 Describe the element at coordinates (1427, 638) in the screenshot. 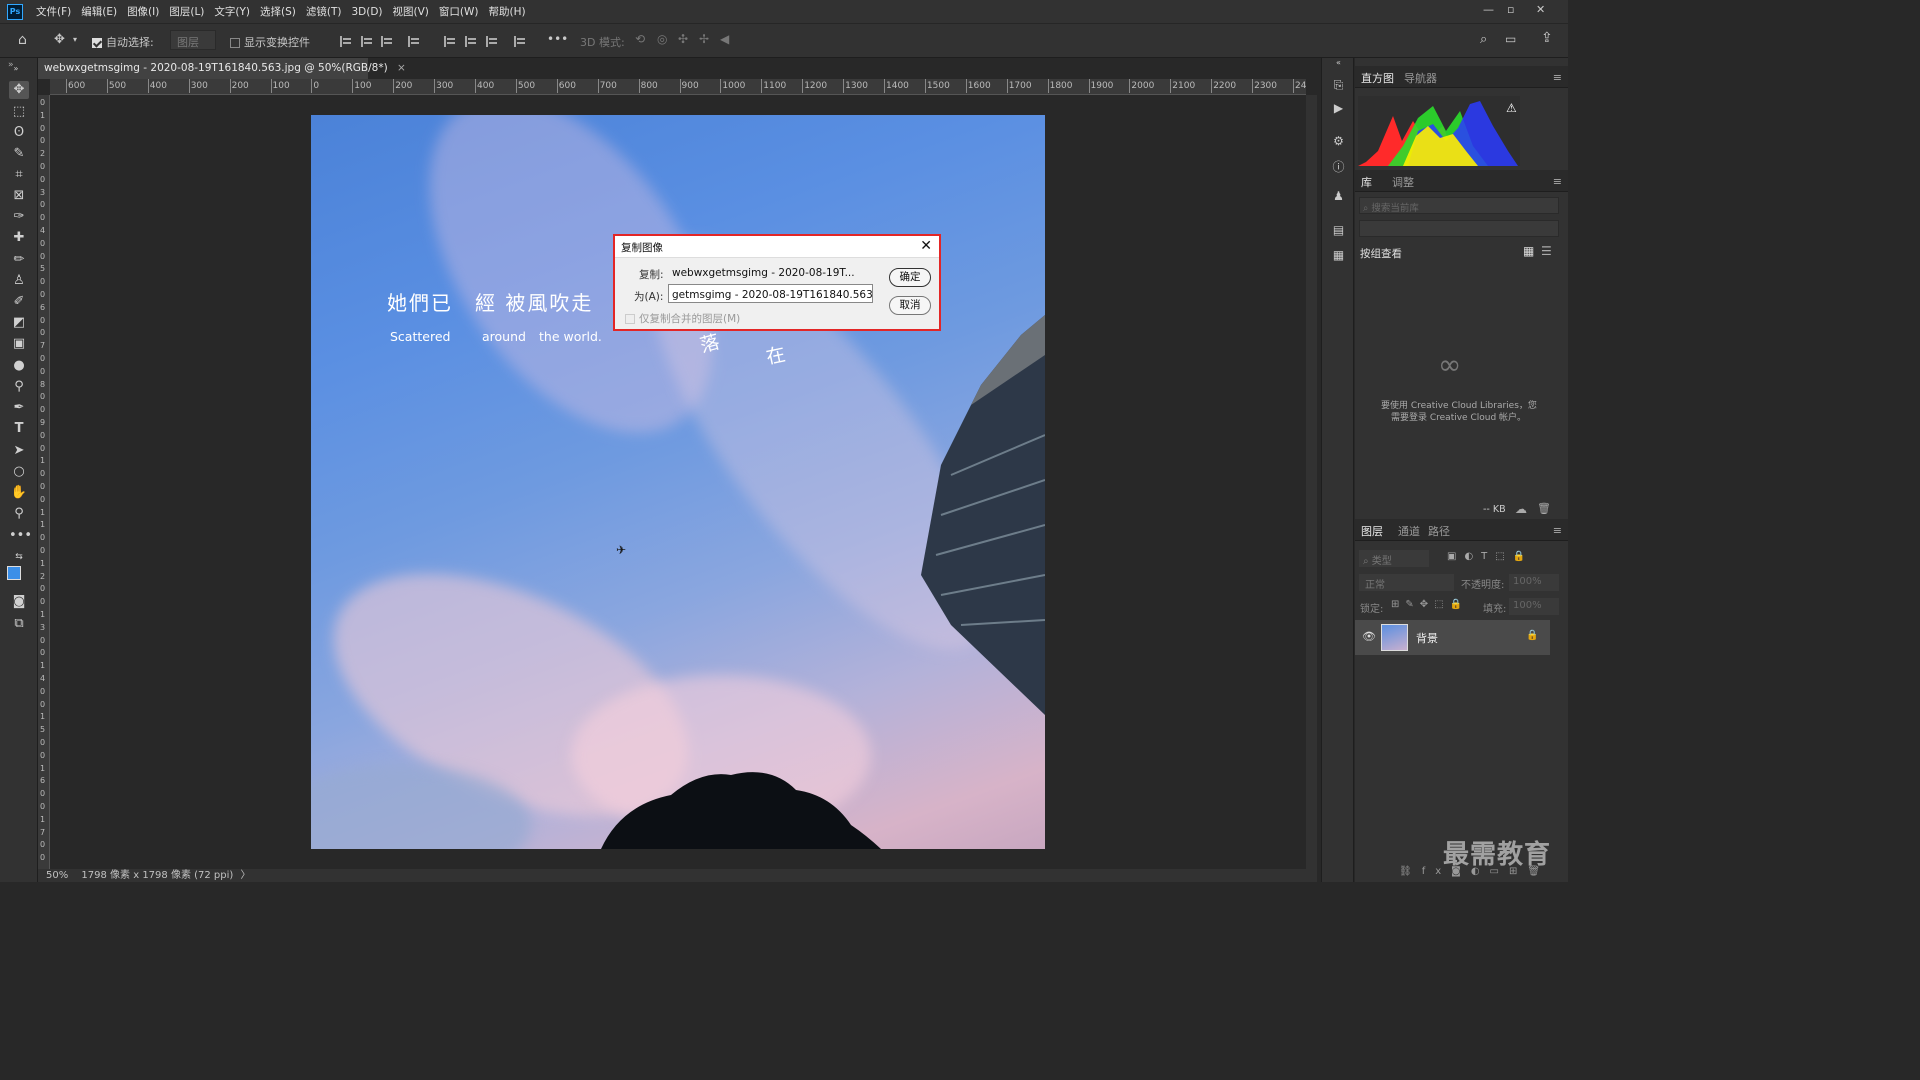

I see `layer-name: 背景` at that location.